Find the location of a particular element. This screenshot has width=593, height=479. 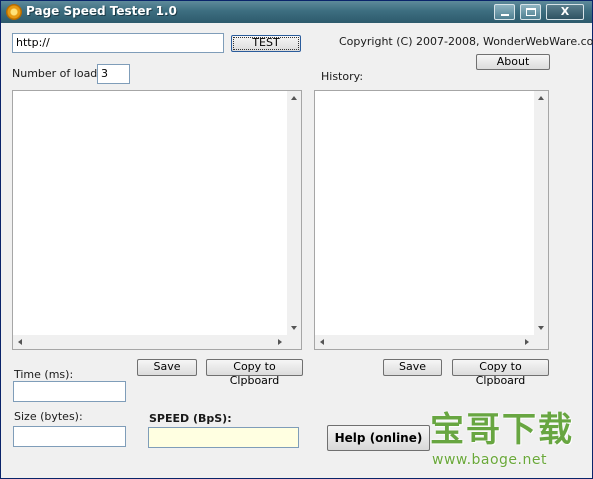

help-online-button: Help (online) is located at coordinates (378, 438).